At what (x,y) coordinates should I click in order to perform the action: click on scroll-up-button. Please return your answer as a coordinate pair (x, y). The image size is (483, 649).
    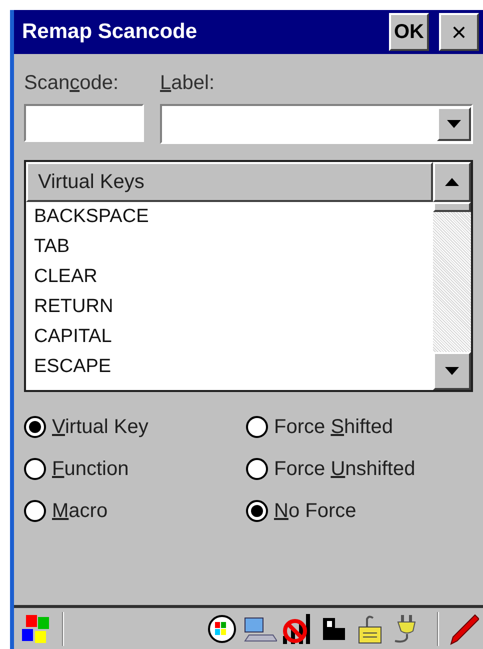
    Looking at the image, I should click on (452, 182).